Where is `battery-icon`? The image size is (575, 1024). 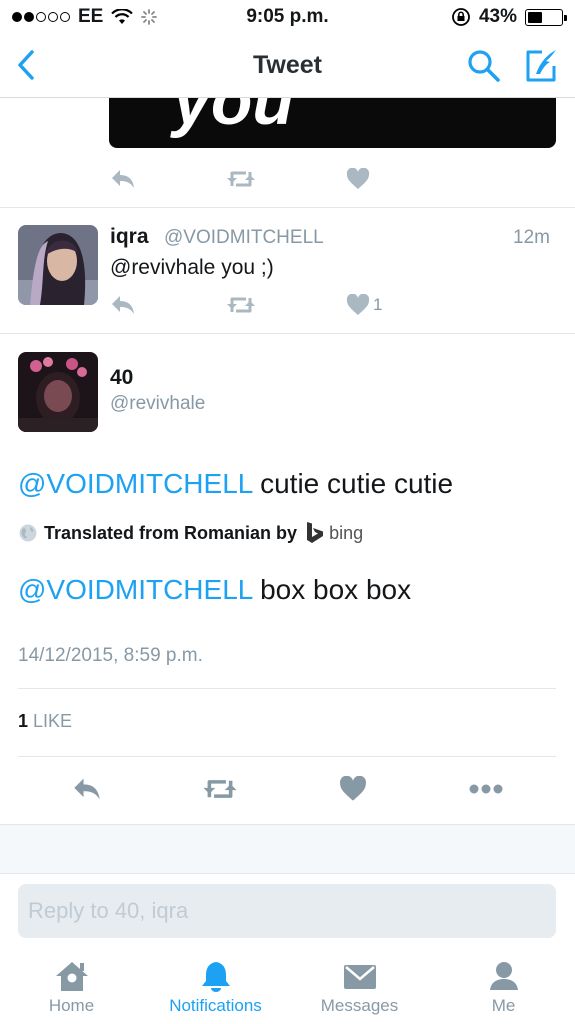 battery-icon is located at coordinates (546, 17).